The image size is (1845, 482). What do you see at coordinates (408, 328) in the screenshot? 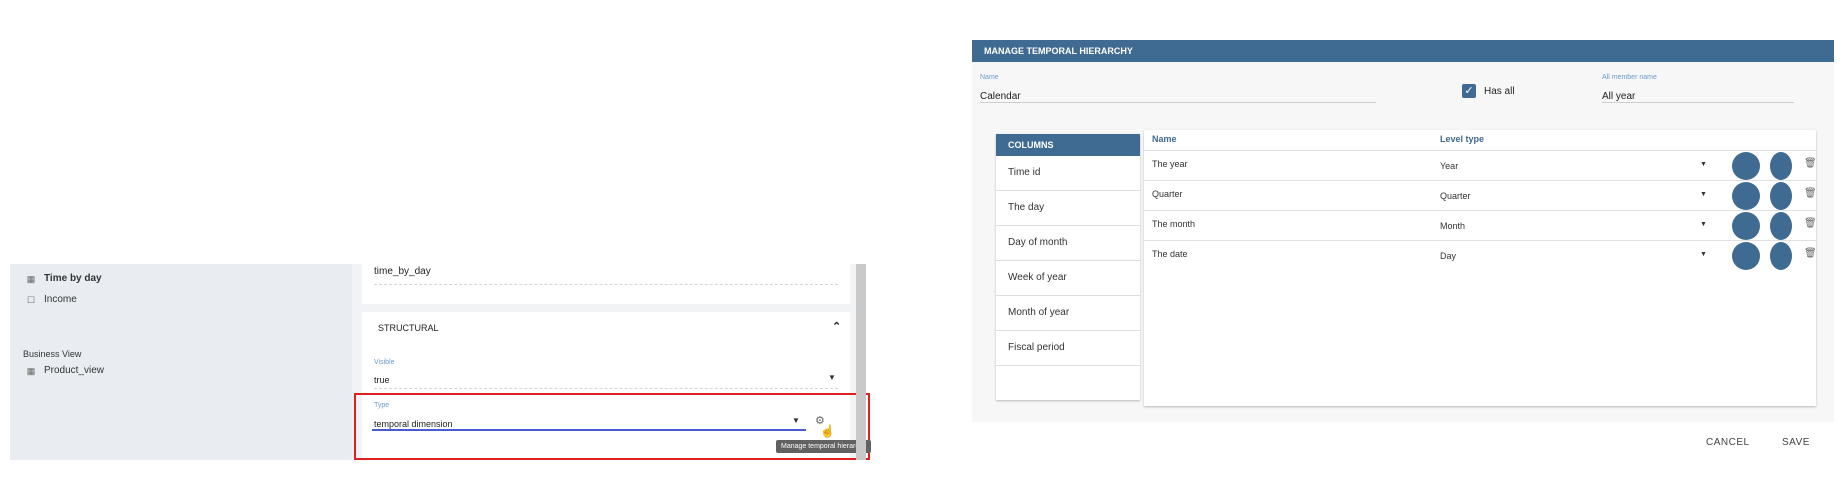
I see `section-title: STRUCTURAL` at bounding box center [408, 328].